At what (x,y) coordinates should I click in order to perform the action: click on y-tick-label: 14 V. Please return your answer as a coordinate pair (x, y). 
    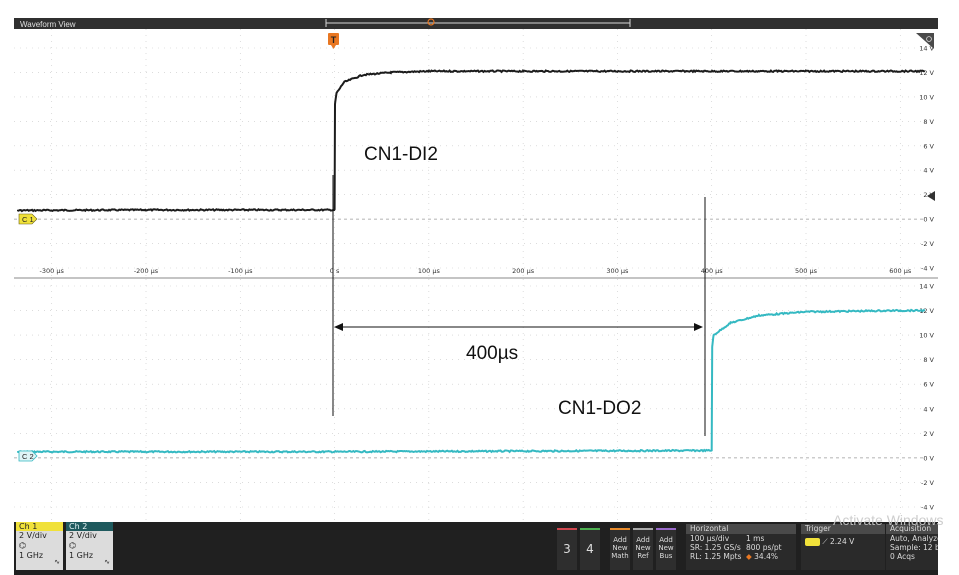
    Looking at the image, I should click on (926, 287).